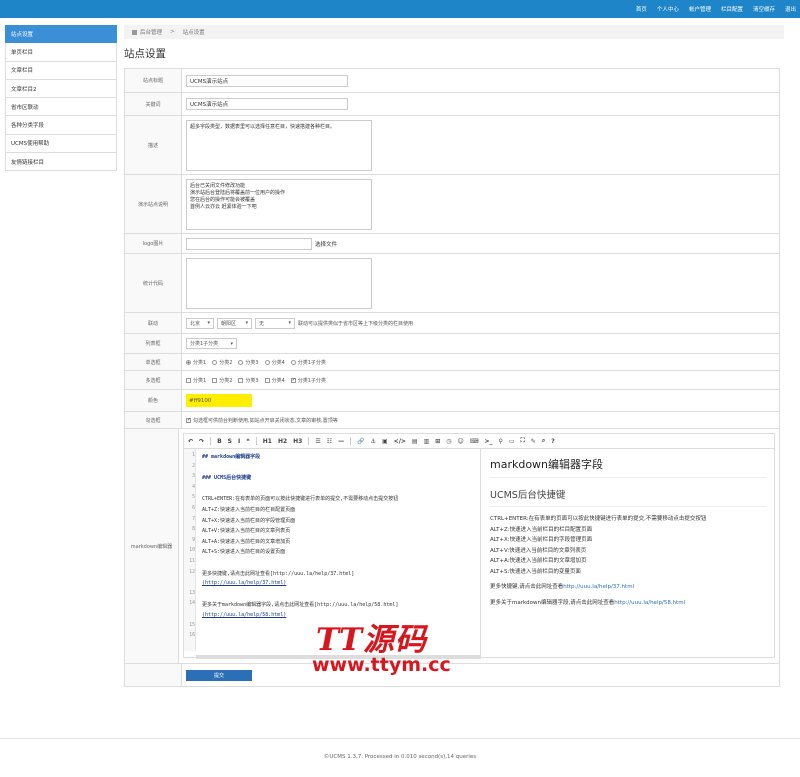 The width and height of the screenshot is (800, 777). What do you see at coordinates (241, 380) in the screenshot?
I see `checkbox-icon` at bounding box center [241, 380].